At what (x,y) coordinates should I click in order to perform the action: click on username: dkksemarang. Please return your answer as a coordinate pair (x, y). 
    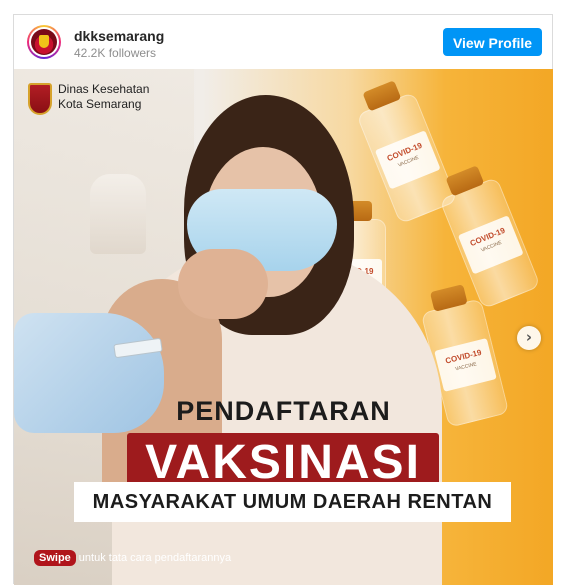
    Looking at the image, I should click on (119, 36).